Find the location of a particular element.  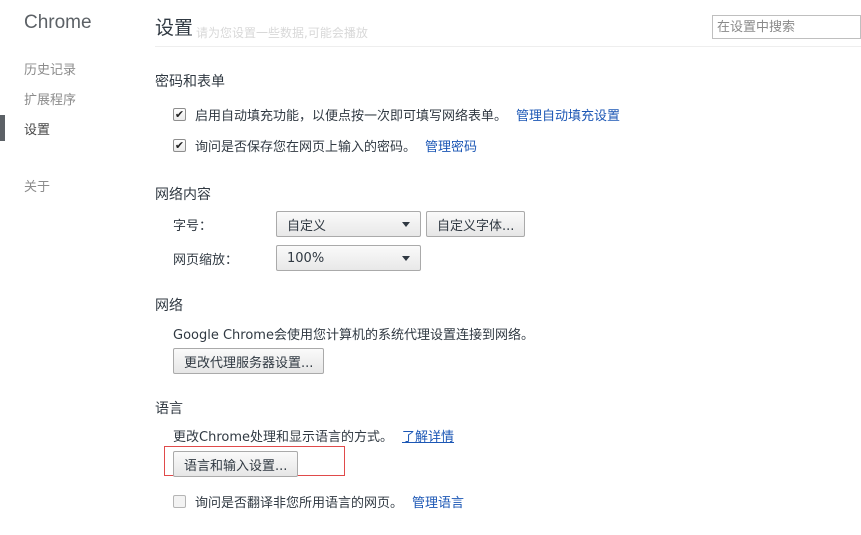

active-nav-marker is located at coordinates (2, 128).